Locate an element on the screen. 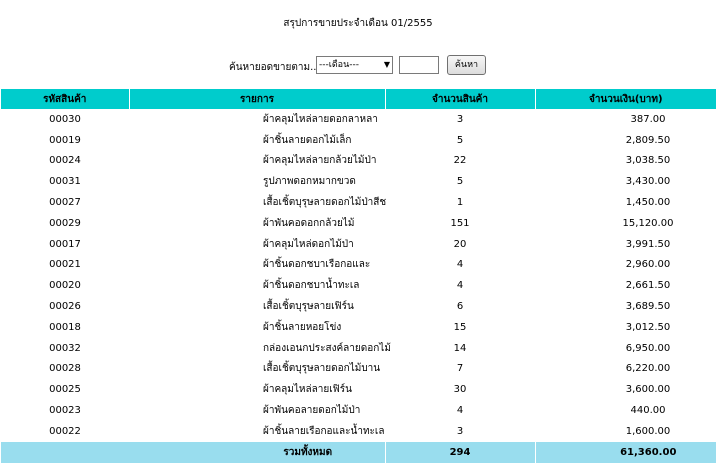 This screenshot has height=468, width=716. cell-name: กล่องเอนกประสงค์ลายดอกไม้ is located at coordinates (327, 348).